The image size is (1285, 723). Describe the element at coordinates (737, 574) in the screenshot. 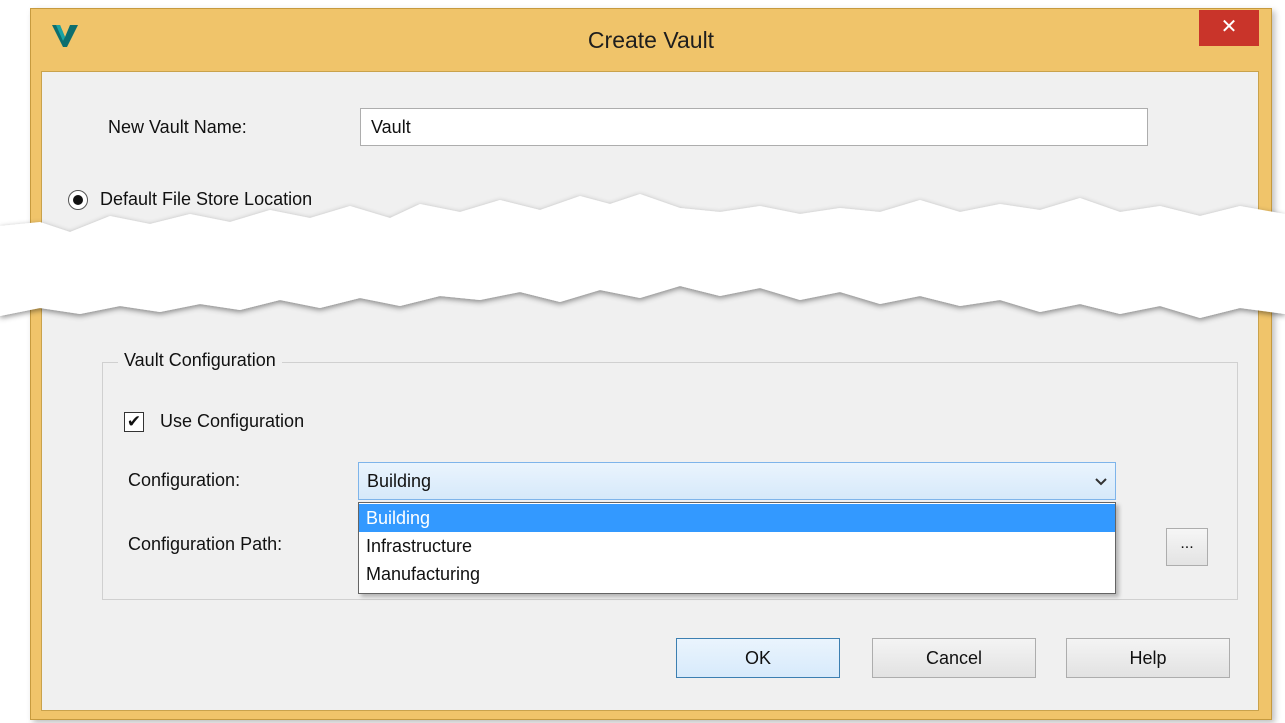

I see `option-manufacturing: Manufacturing` at that location.